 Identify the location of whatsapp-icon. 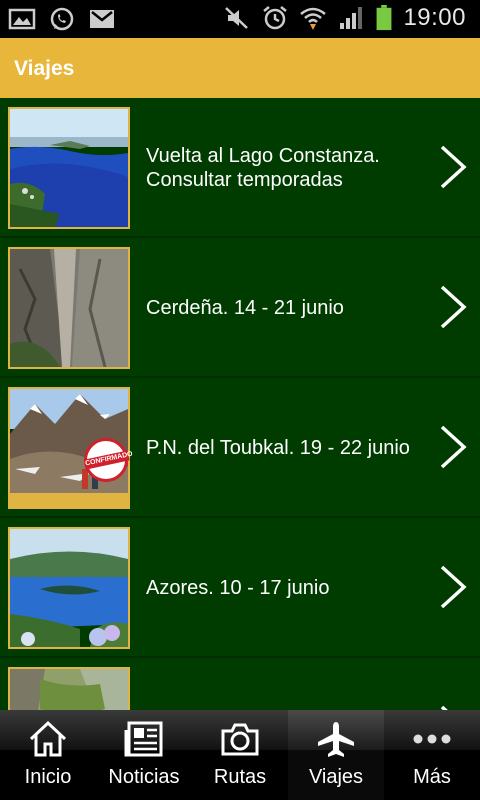
(62, 19).